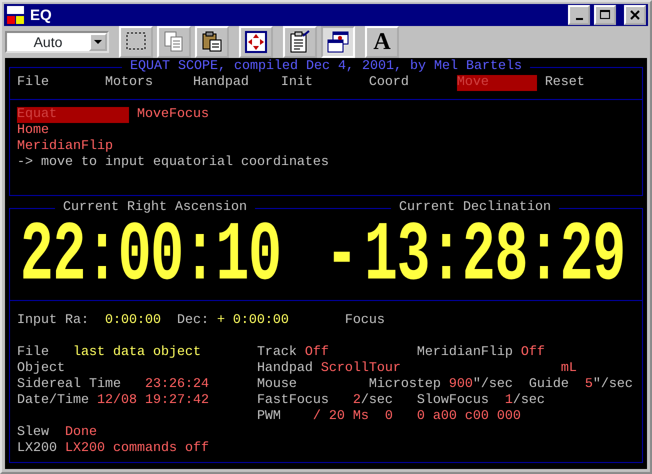 The width and height of the screenshot is (652, 474). Describe the element at coordinates (360, 368) in the screenshot. I see `field-value: ScrollTour` at that location.